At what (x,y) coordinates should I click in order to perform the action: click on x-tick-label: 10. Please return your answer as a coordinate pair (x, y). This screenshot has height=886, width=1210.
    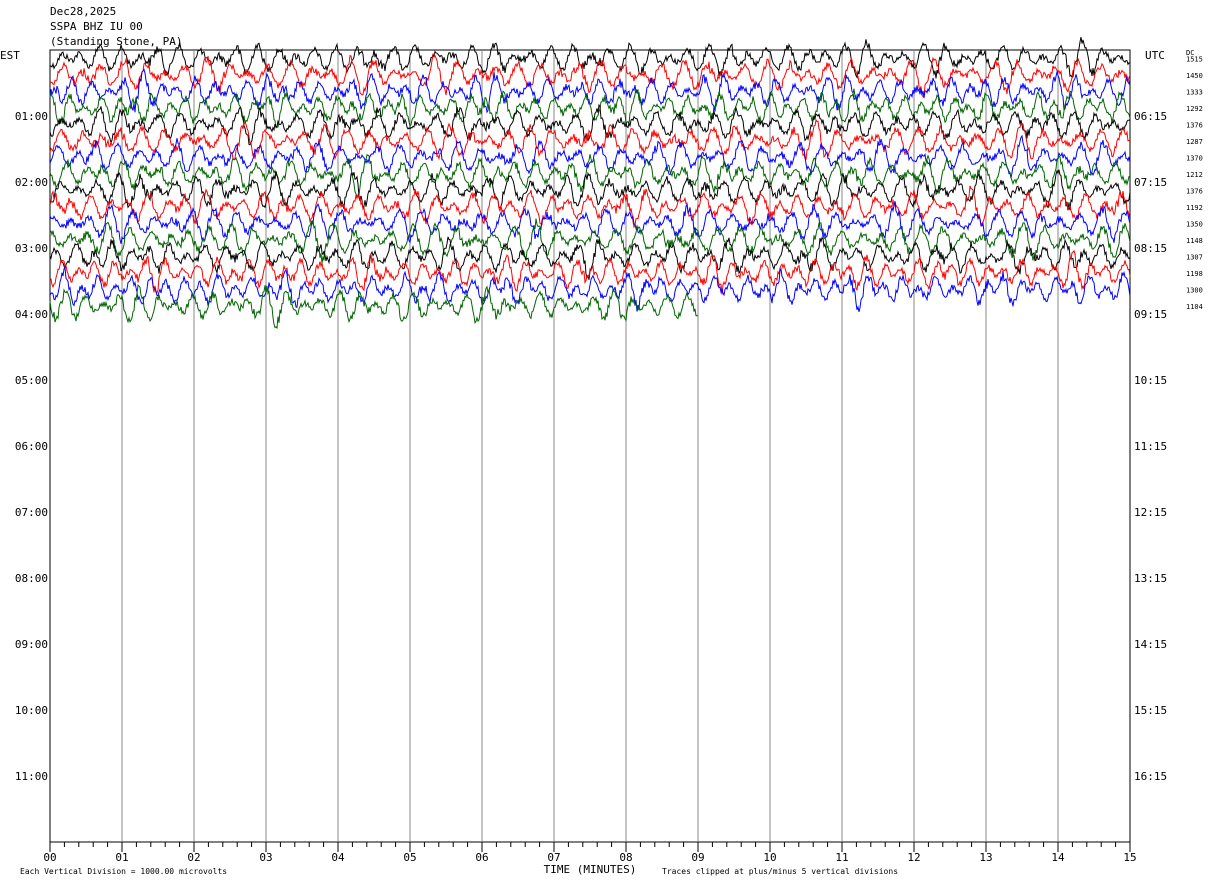
    Looking at the image, I should click on (769, 857).